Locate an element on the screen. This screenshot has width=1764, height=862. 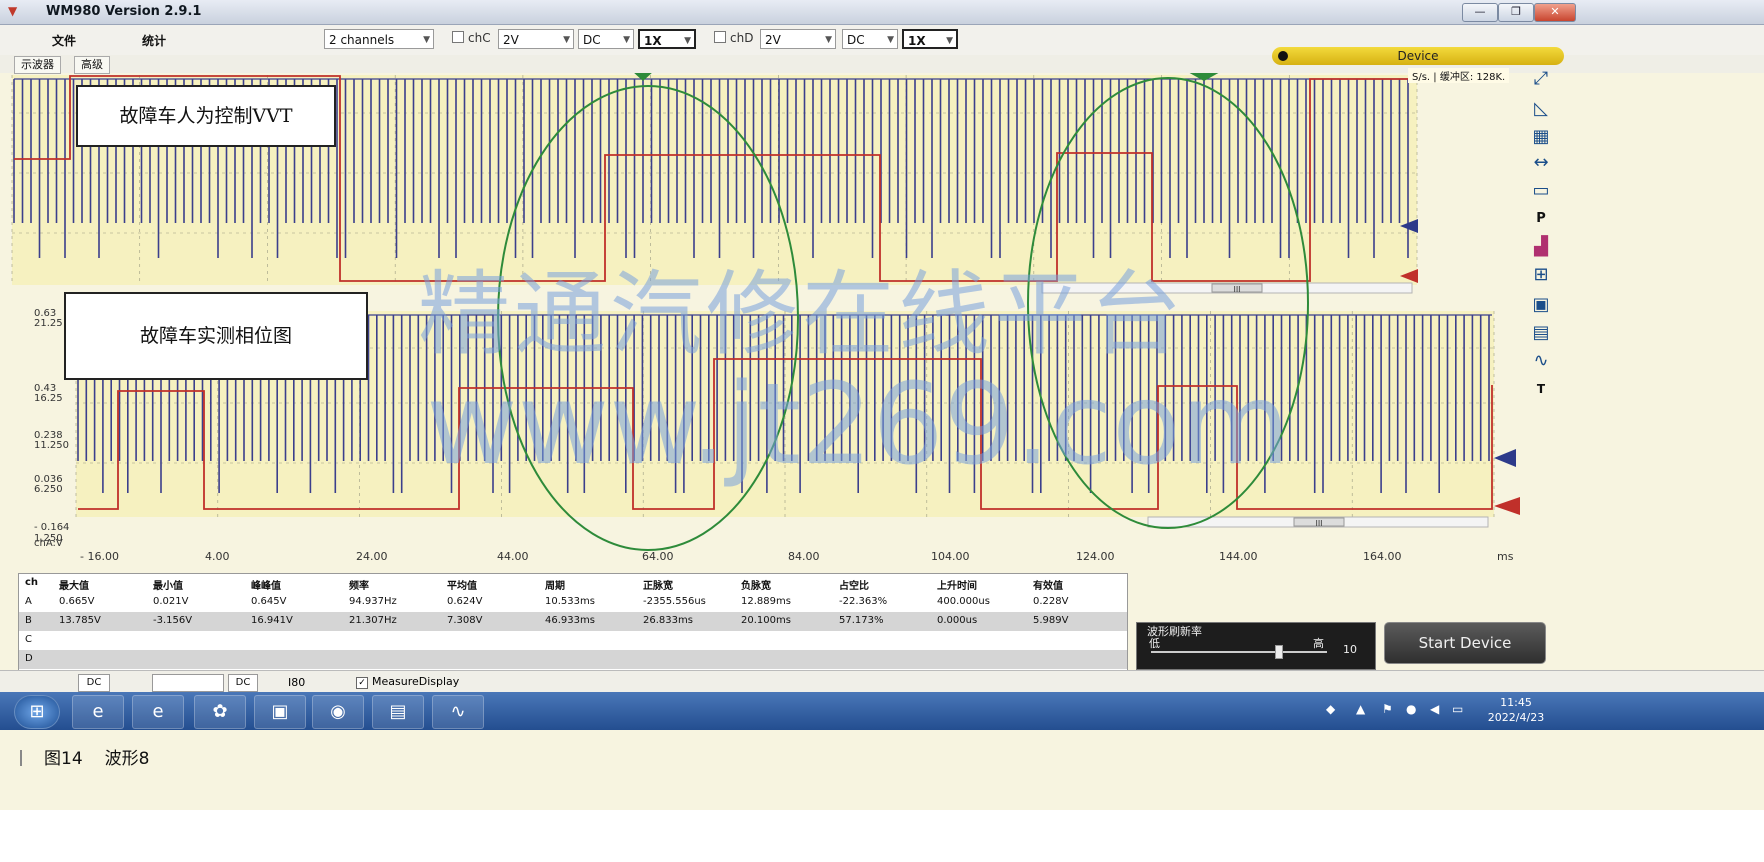
taskbar-browser-icon: e is located at coordinates (158, 712).